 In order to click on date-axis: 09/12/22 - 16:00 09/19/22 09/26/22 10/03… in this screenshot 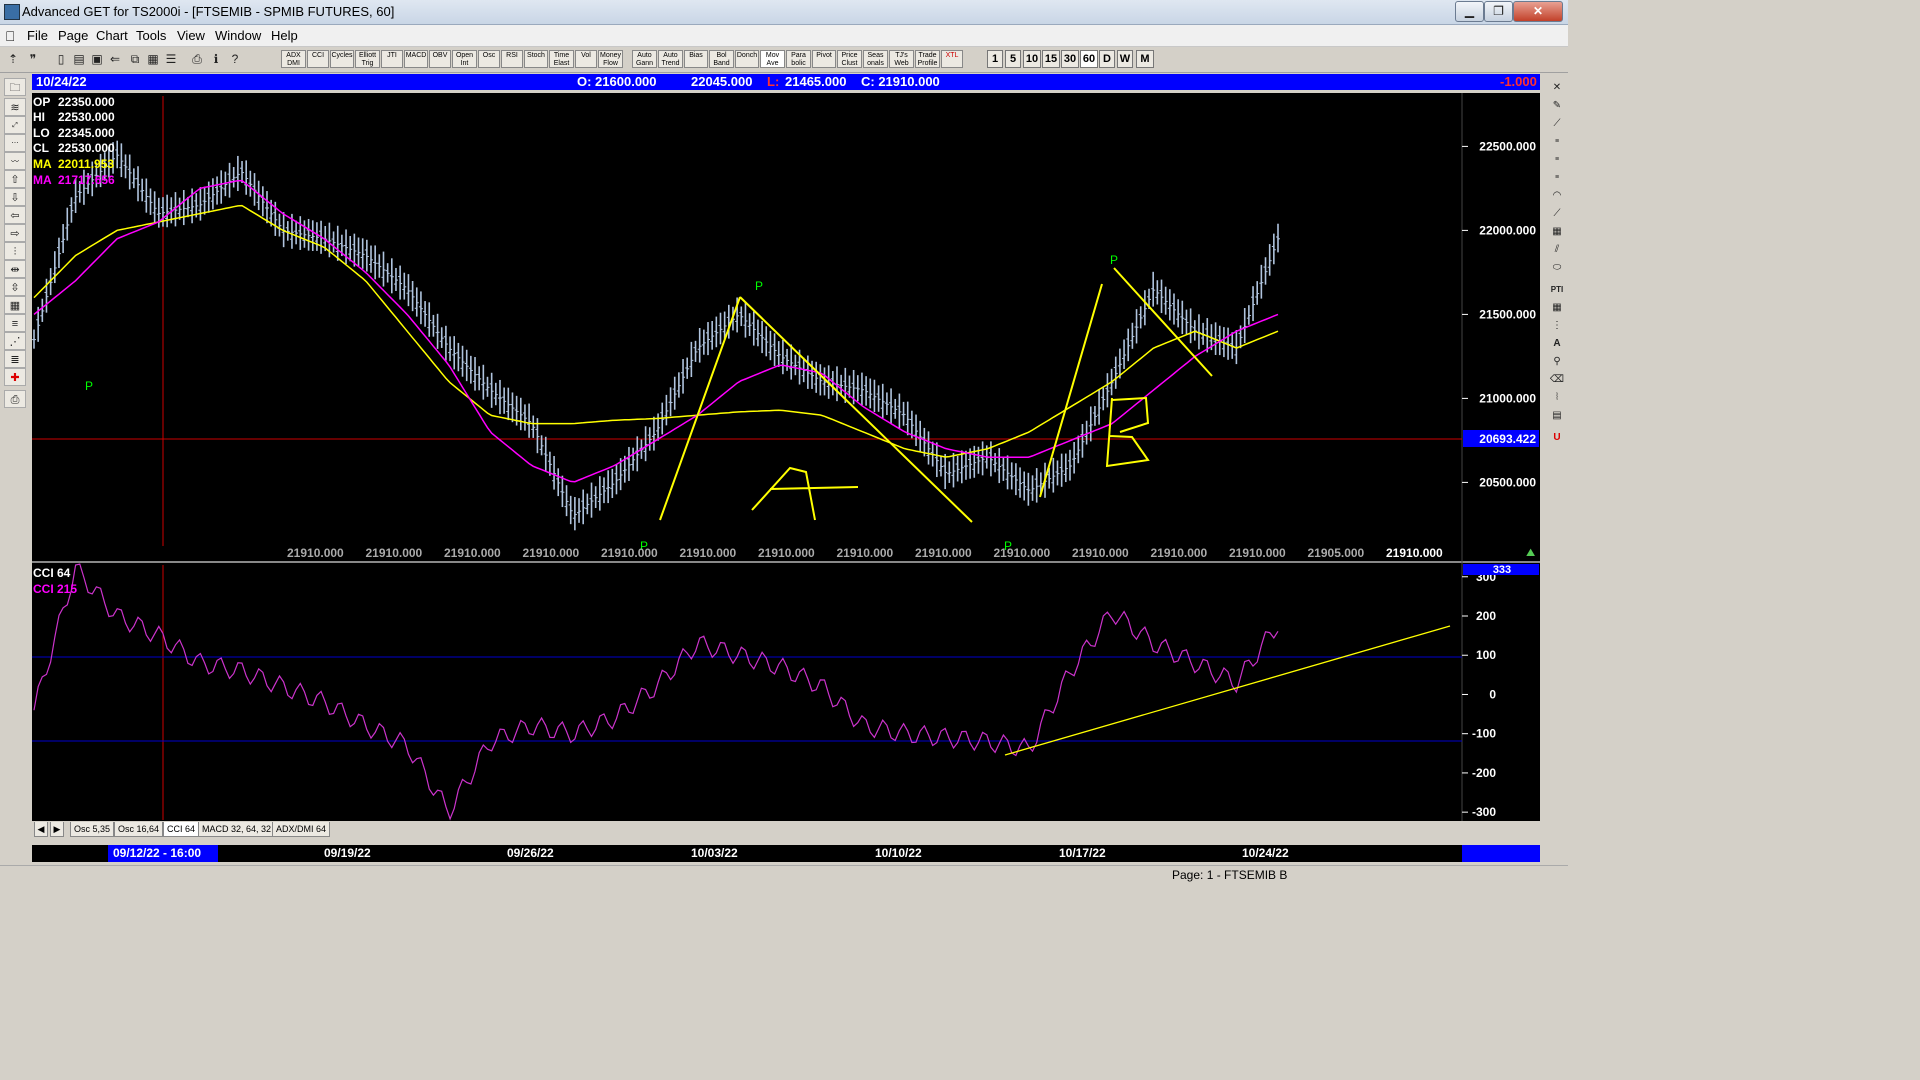, I will do `click(747, 853)`.